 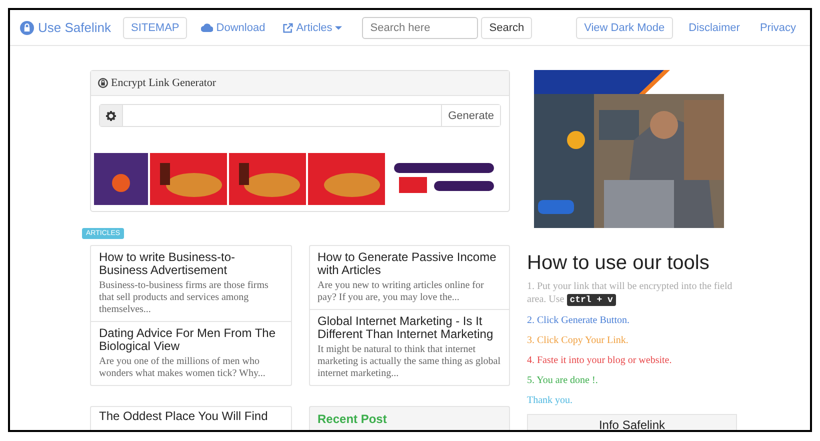 I want to click on step-text: 4. Faste it into your blog or website., so click(x=600, y=360).